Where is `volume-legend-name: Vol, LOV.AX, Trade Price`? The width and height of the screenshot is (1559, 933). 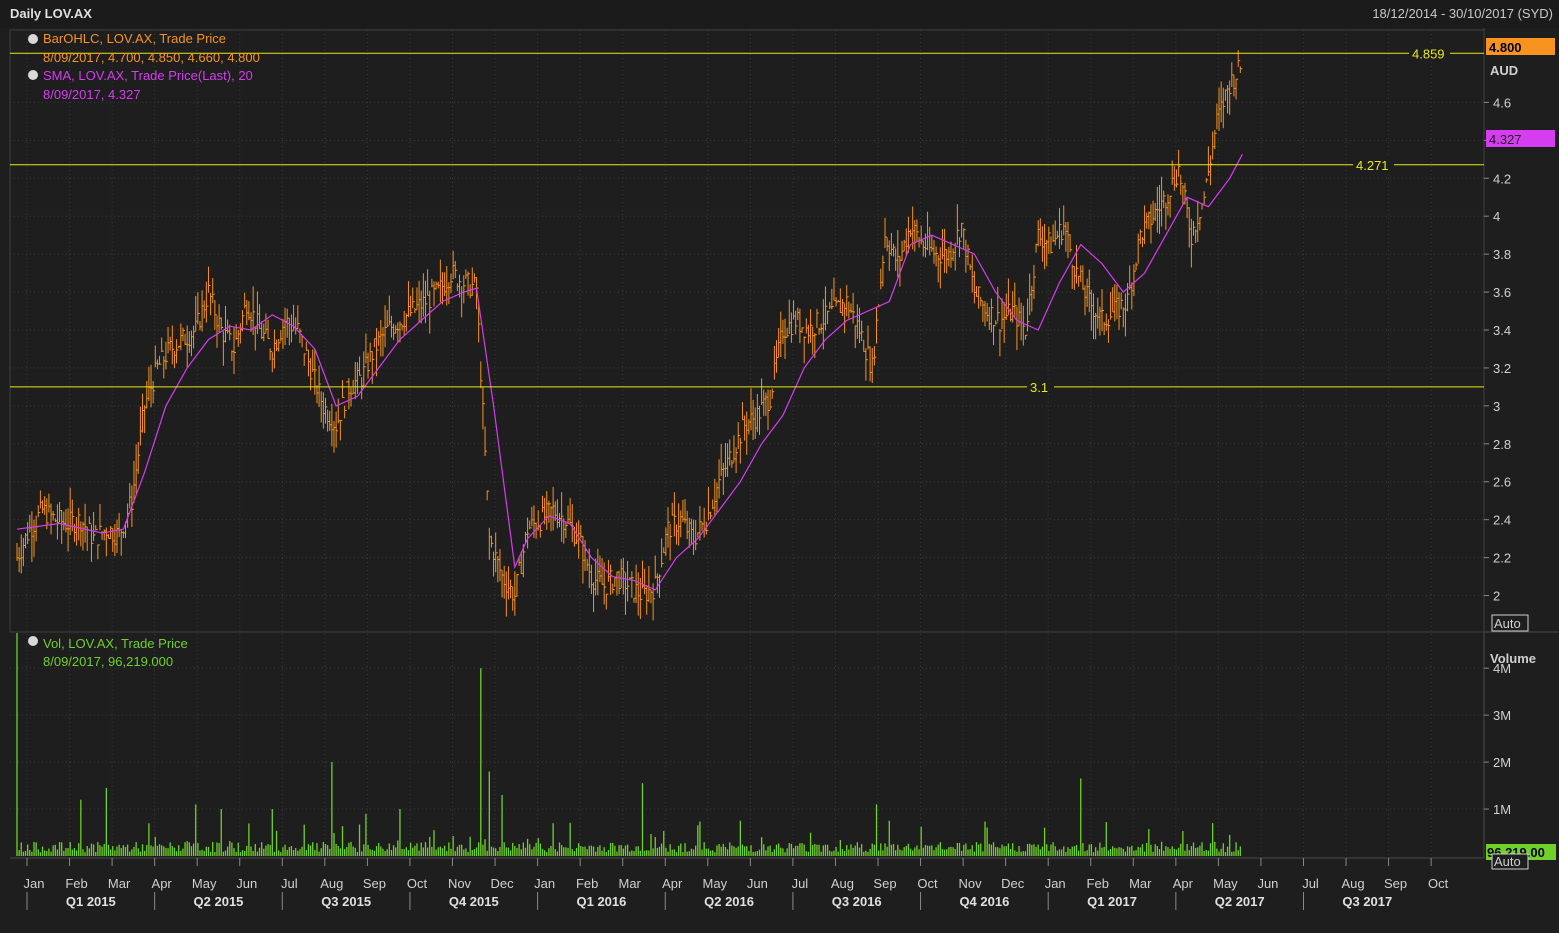
volume-legend-name: Vol, LOV.AX, Trade Price is located at coordinates (115, 643).